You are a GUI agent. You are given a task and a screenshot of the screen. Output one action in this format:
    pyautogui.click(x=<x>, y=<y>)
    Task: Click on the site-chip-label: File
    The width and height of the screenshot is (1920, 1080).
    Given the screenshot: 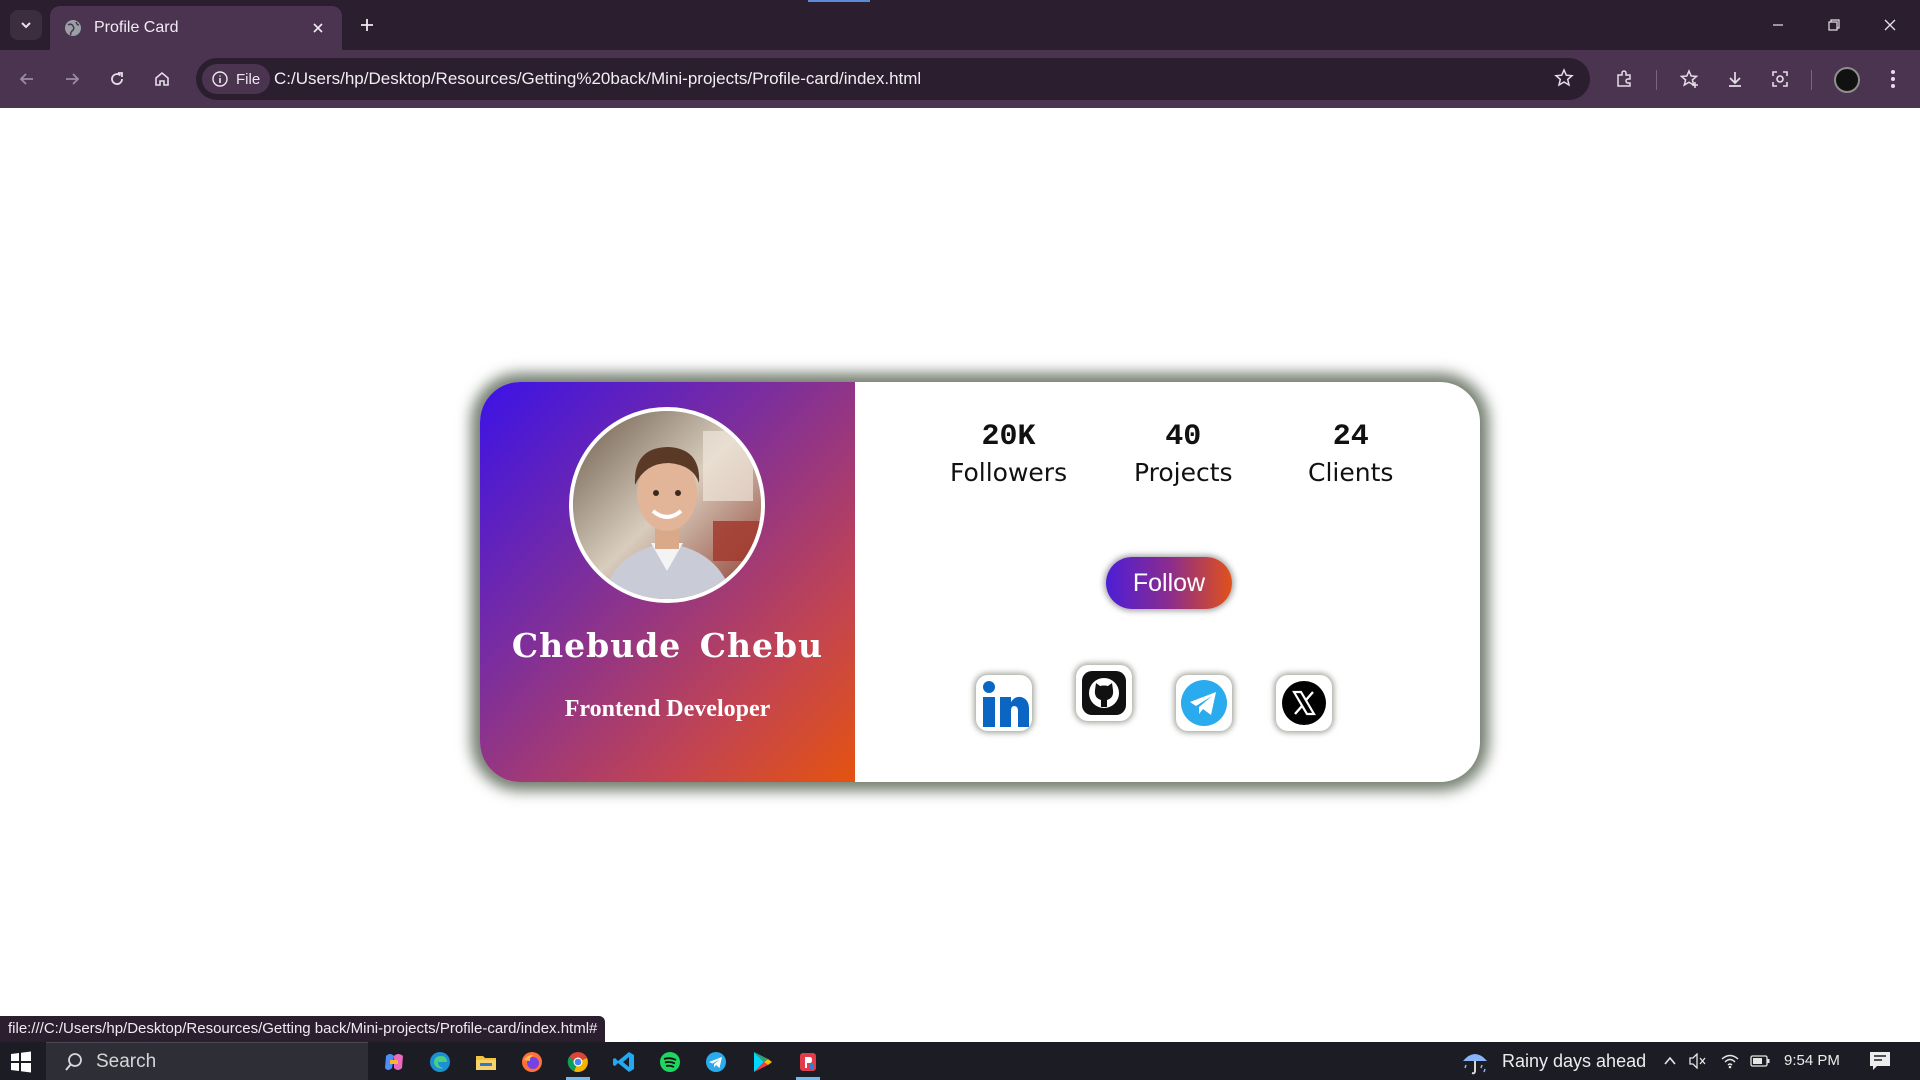 What is the action you would take?
    pyautogui.click(x=248, y=79)
    